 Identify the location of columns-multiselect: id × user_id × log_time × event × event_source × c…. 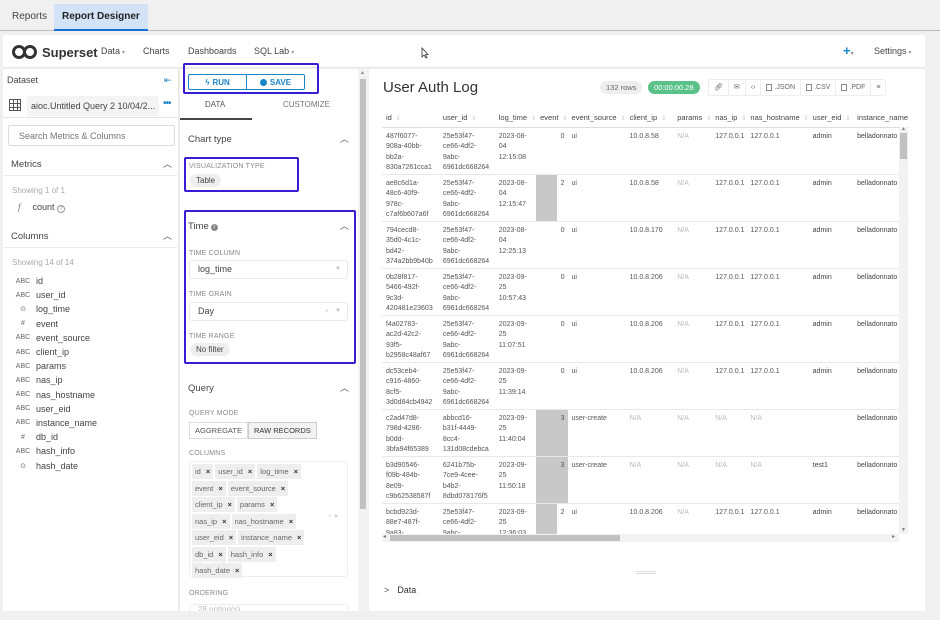
(268, 519).